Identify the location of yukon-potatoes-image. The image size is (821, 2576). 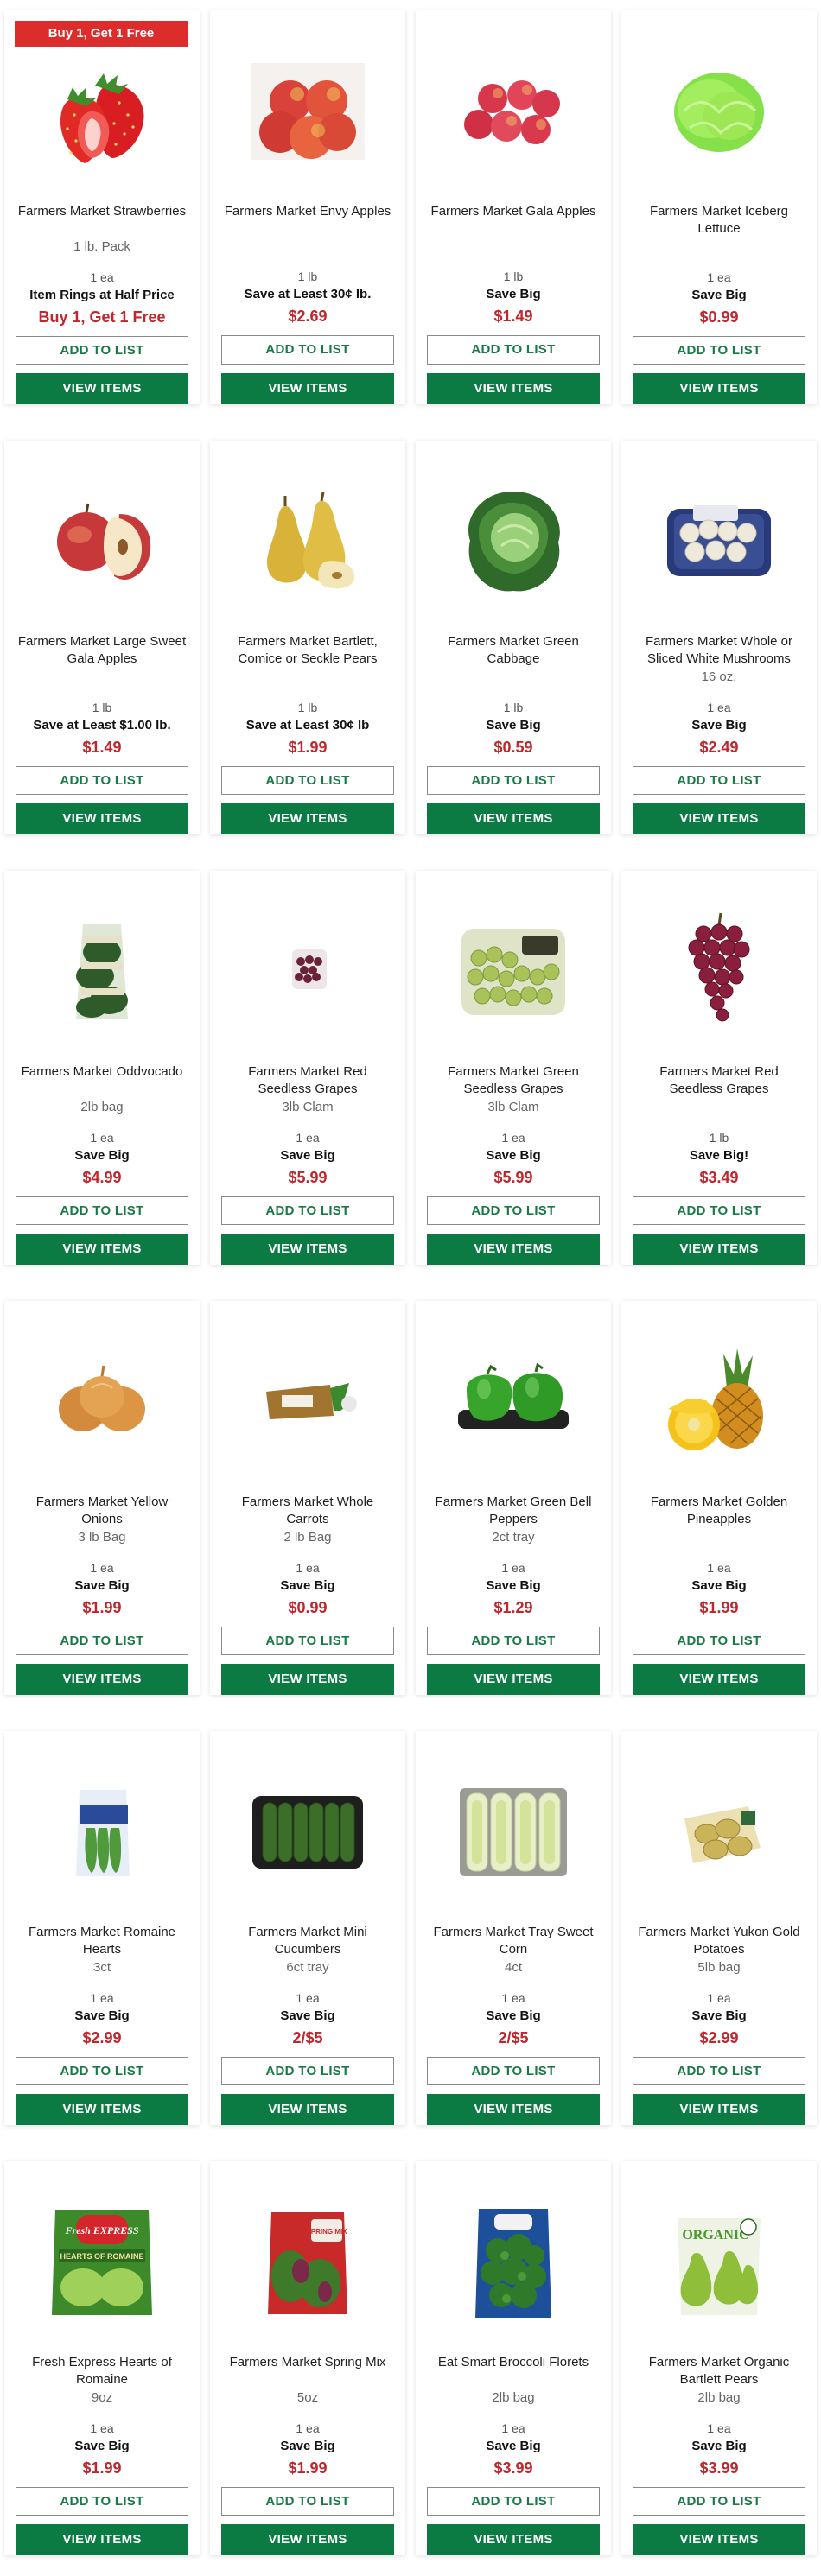
(719, 1832).